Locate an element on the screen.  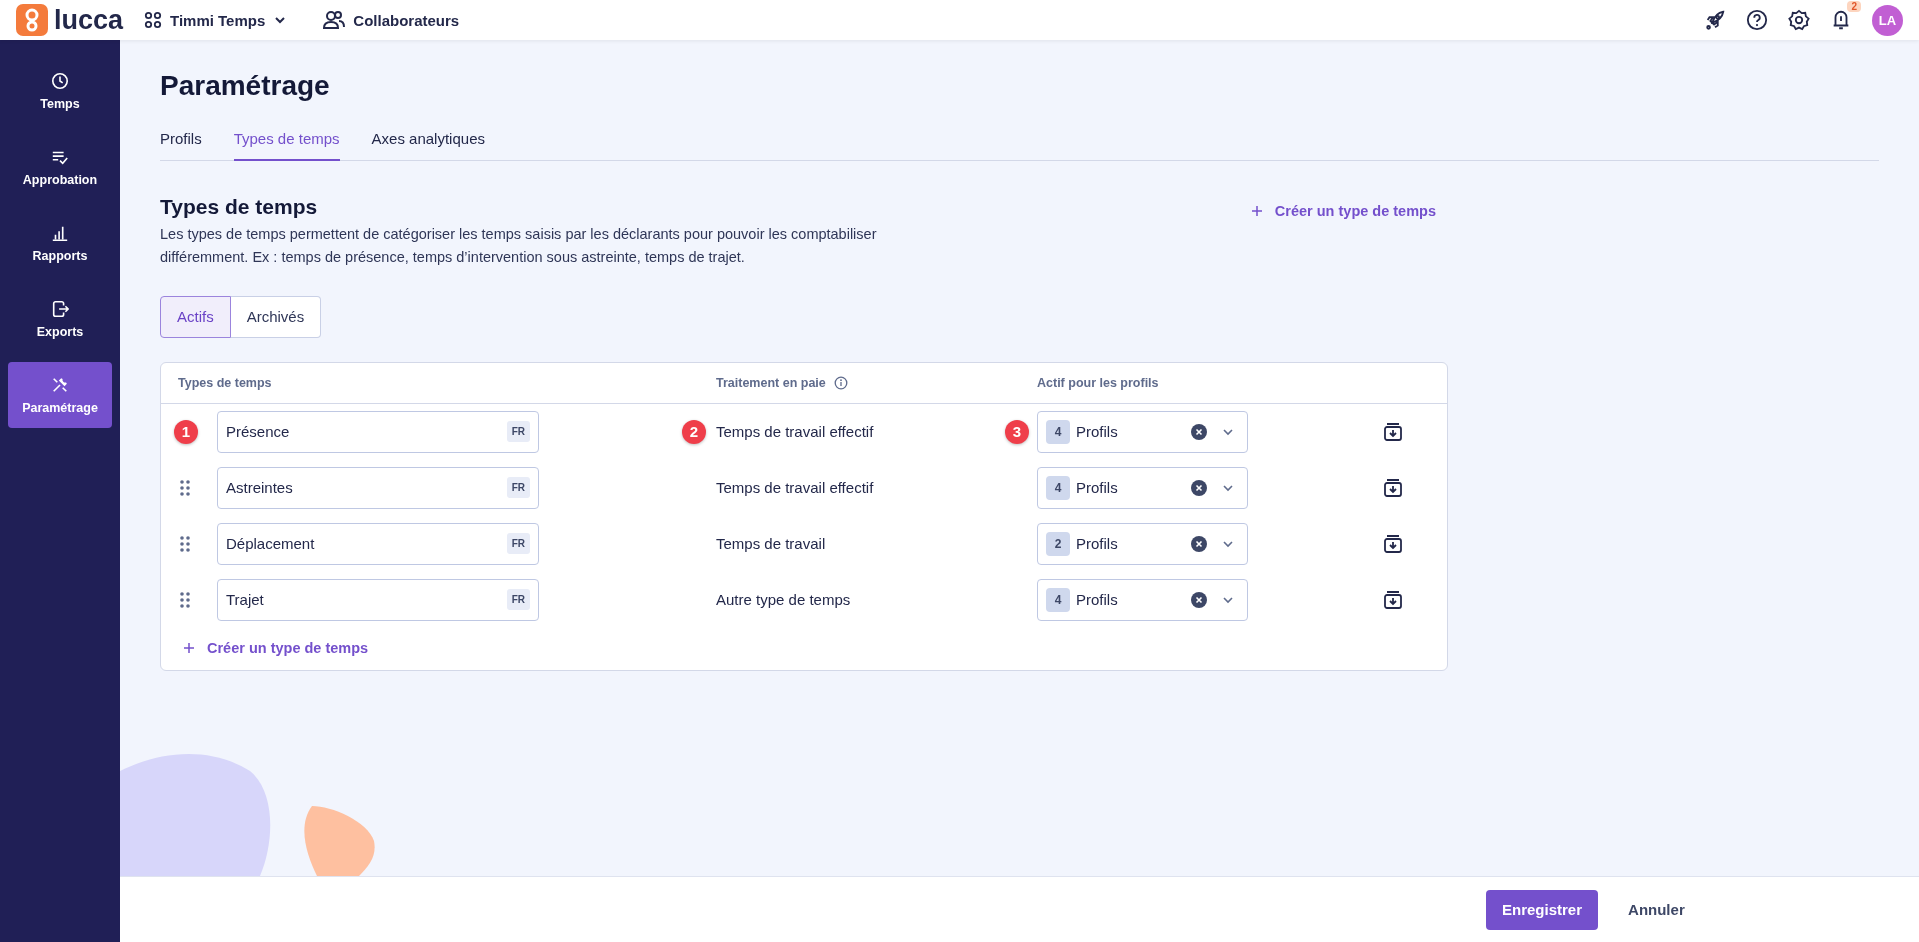
filter-toggle: Archivés is located at coordinates (276, 316).